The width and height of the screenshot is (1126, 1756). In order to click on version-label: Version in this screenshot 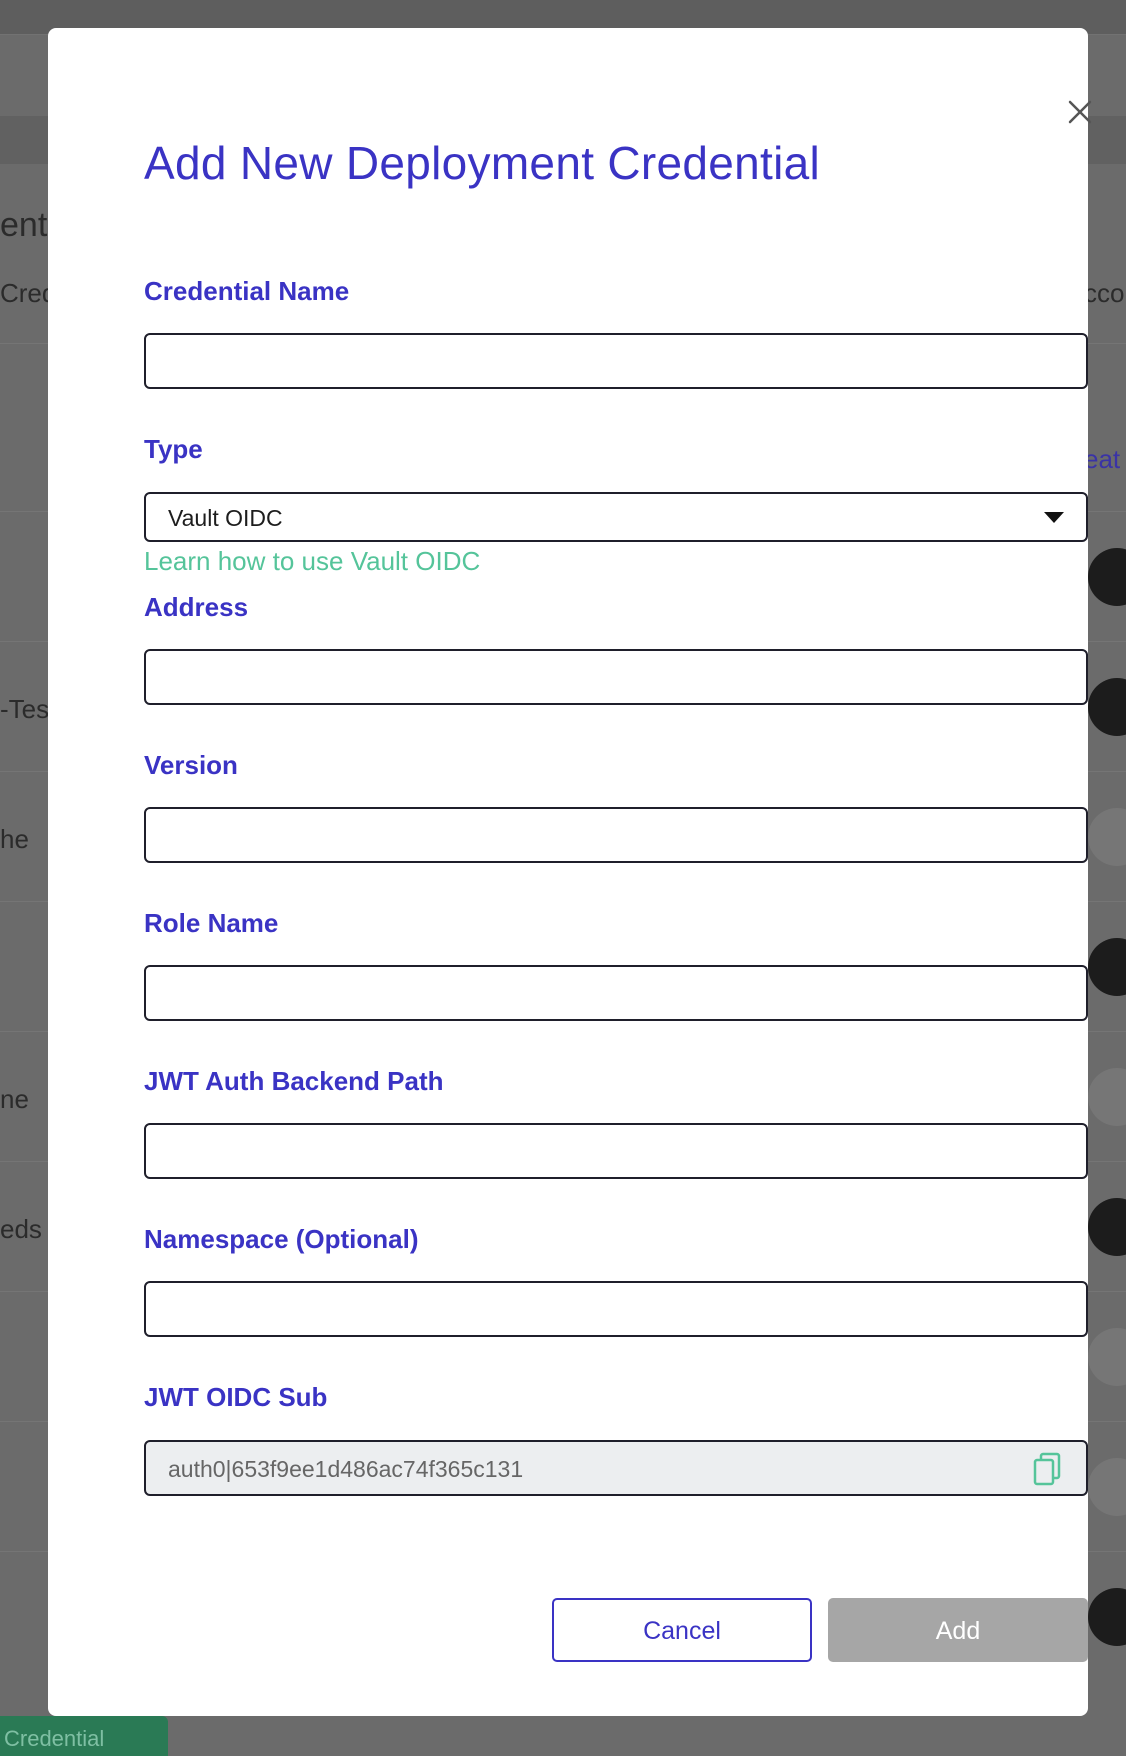, I will do `click(191, 765)`.